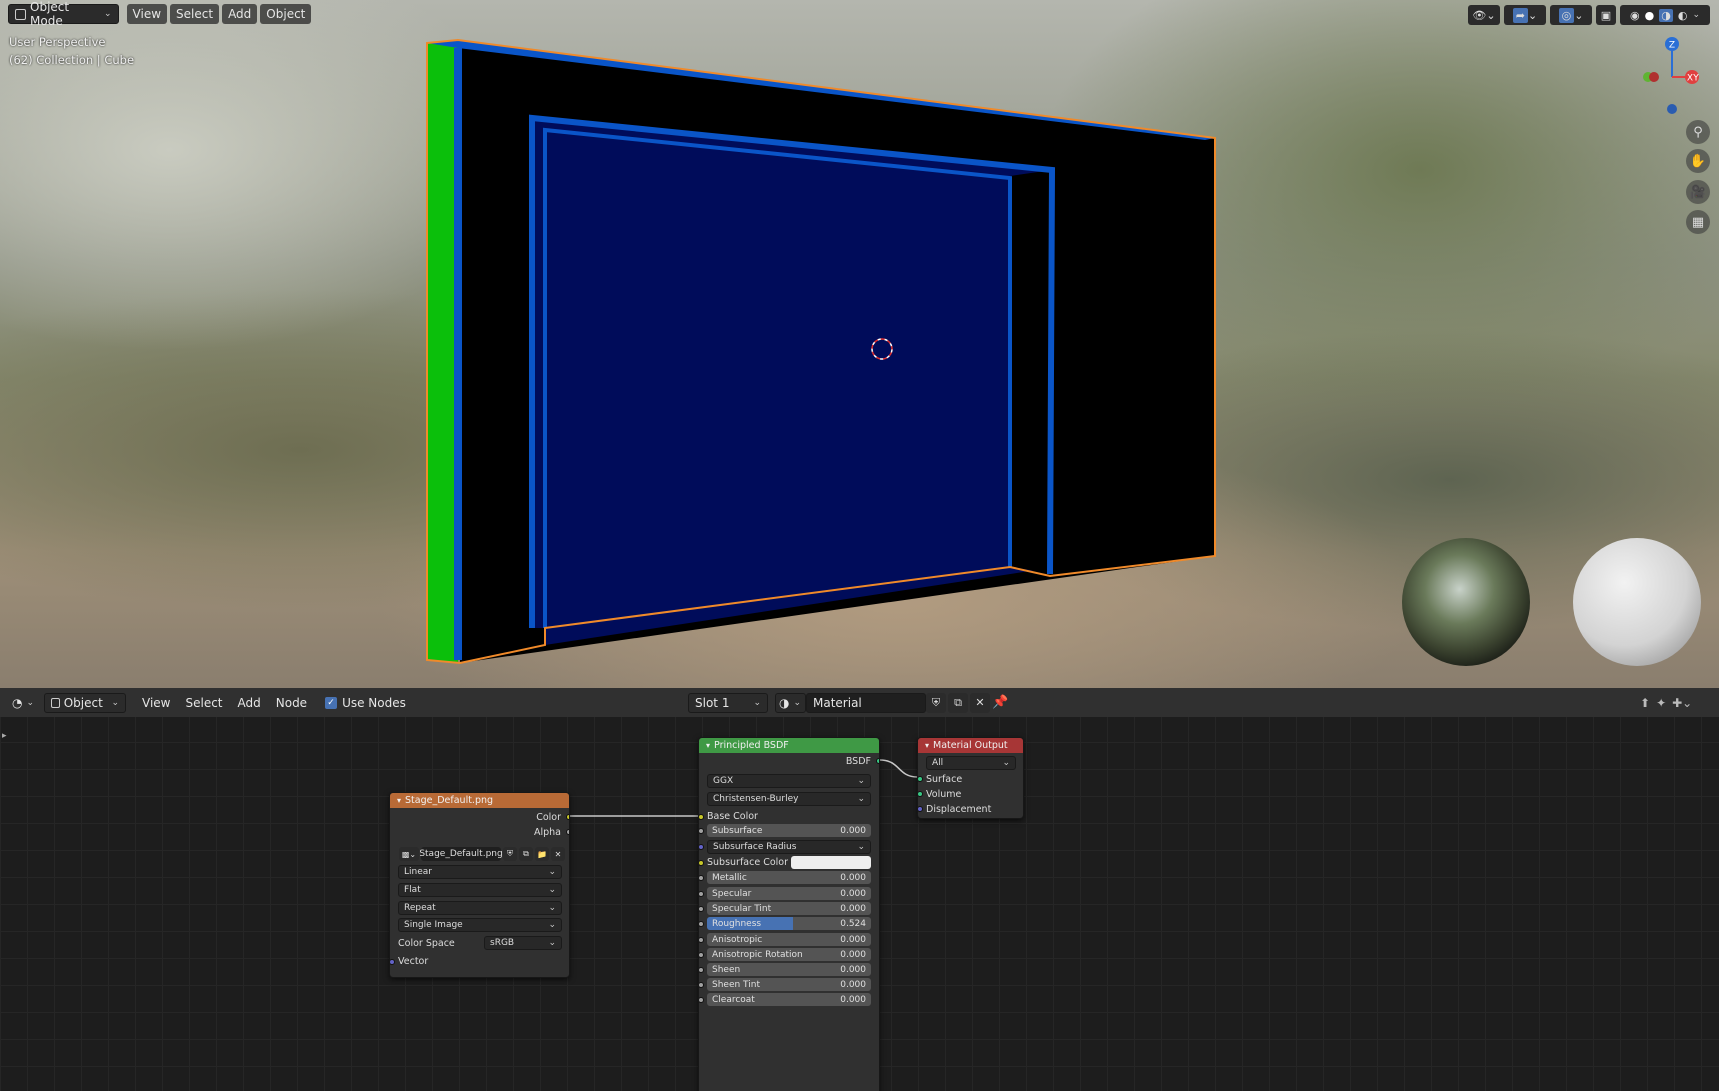 Image resolution: width=1719 pixels, height=1091 pixels. I want to click on navigation-gizmo: Z X Y, so click(1670, 77).